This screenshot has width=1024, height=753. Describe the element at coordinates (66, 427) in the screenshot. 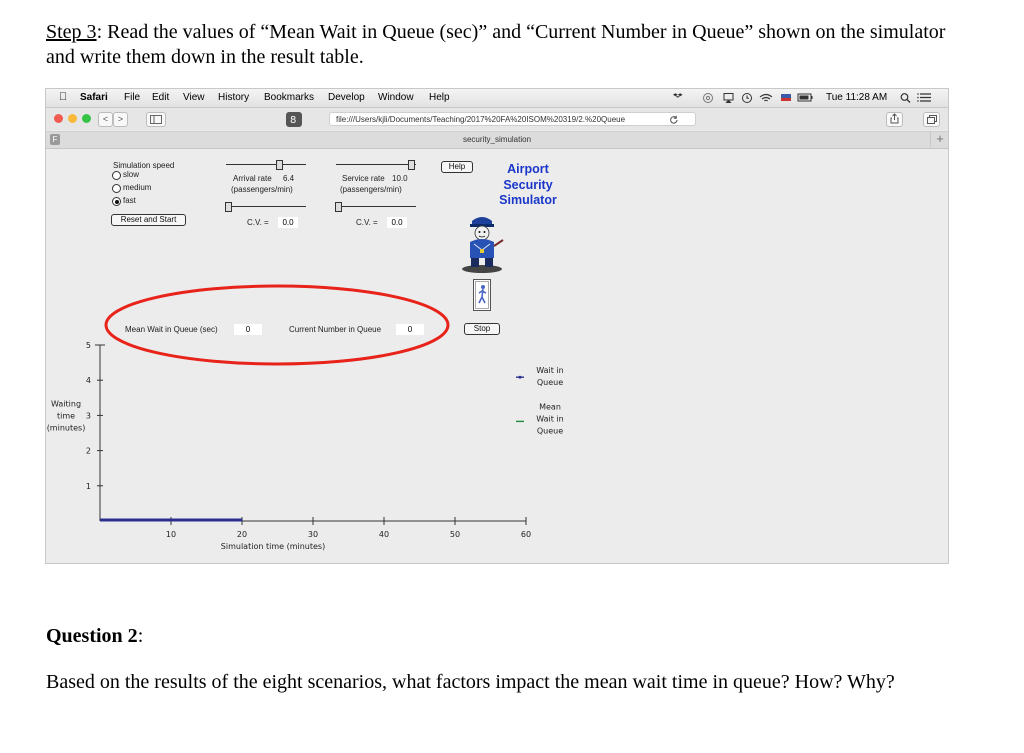

I see `y-axis-label-line: (minutes)` at that location.